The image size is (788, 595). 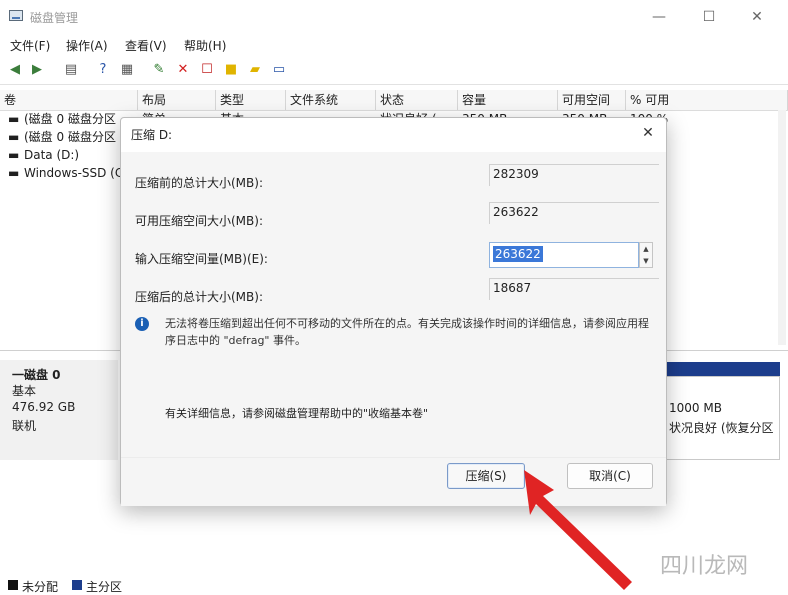 What do you see at coordinates (37, 70) in the screenshot?
I see `forward-icon: ▶` at bounding box center [37, 70].